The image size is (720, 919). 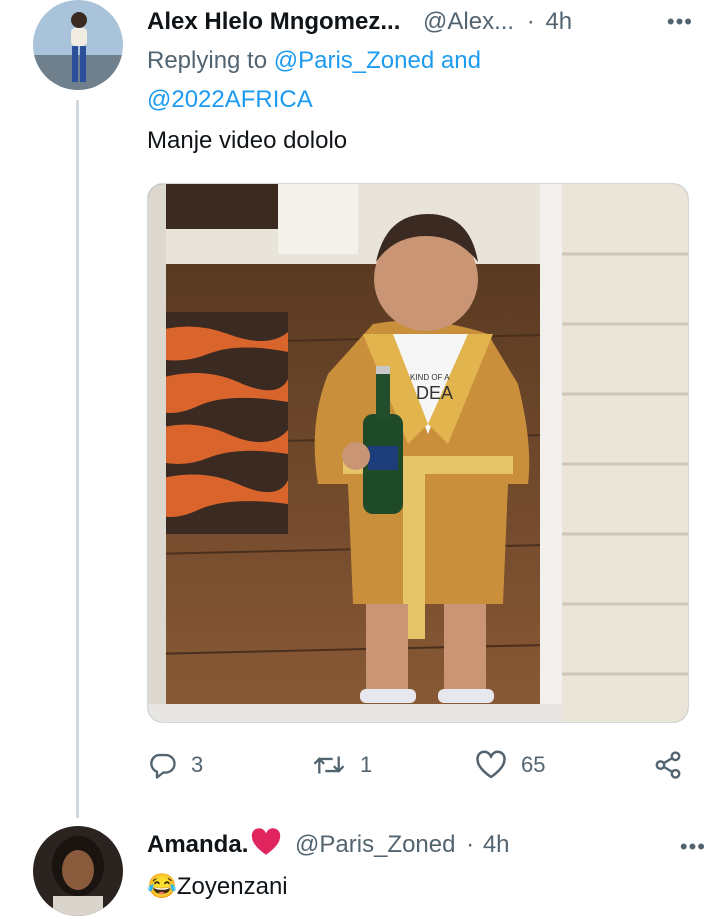 What do you see at coordinates (375, 844) in the screenshot?
I see `author-handle: @Paris_Zoned` at bounding box center [375, 844].